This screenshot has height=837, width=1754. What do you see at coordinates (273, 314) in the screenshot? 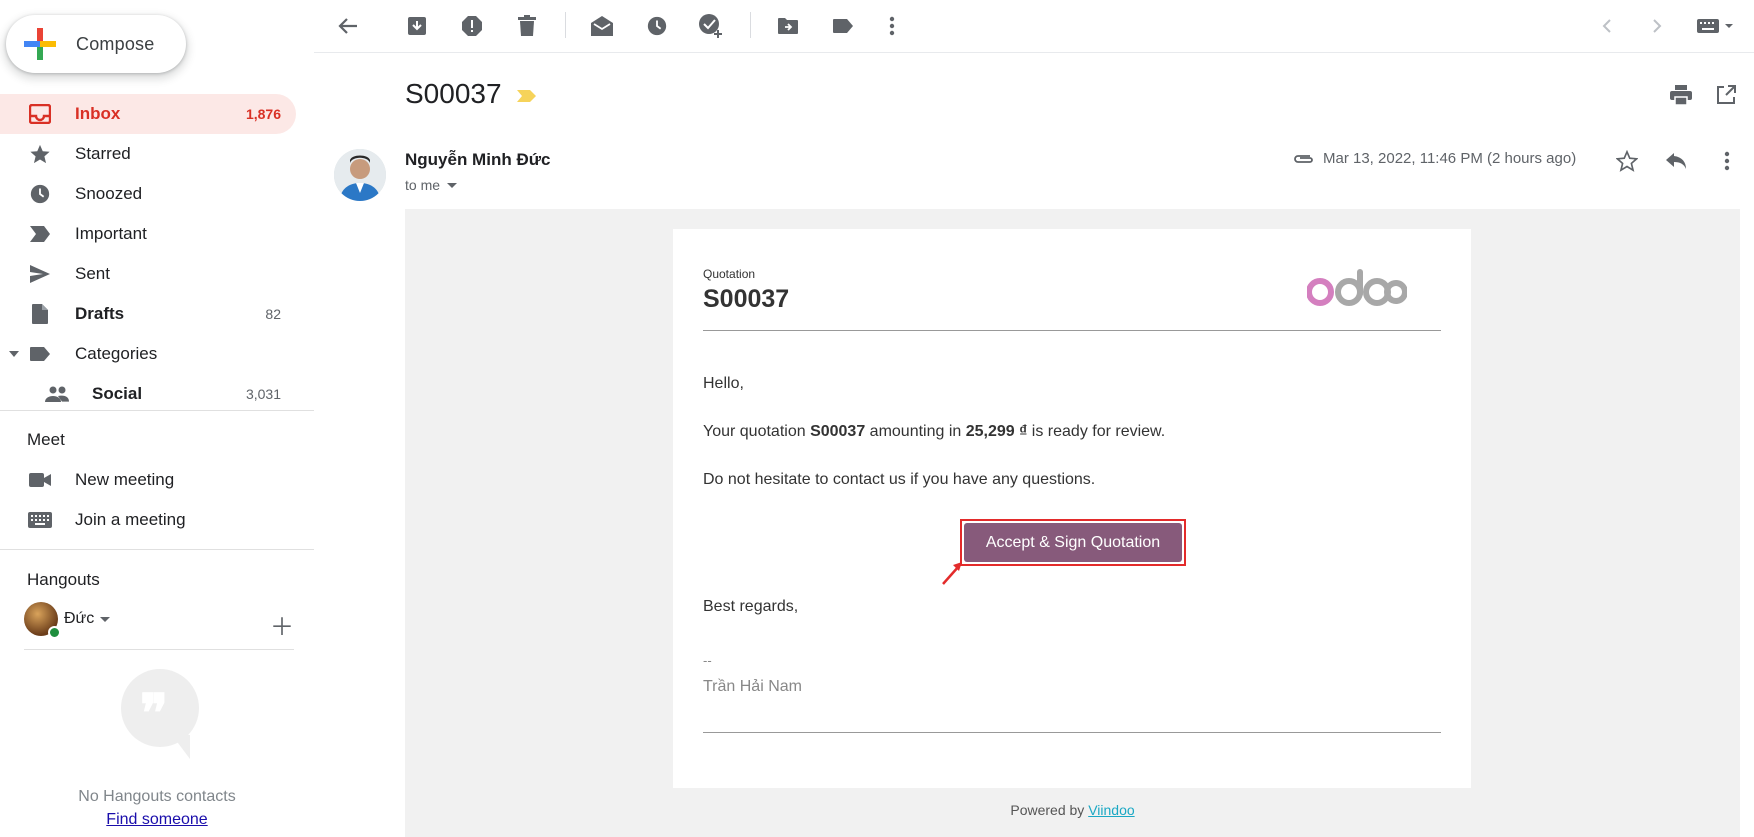
I see `draft-count: 82` at bounding box center [273, 314].